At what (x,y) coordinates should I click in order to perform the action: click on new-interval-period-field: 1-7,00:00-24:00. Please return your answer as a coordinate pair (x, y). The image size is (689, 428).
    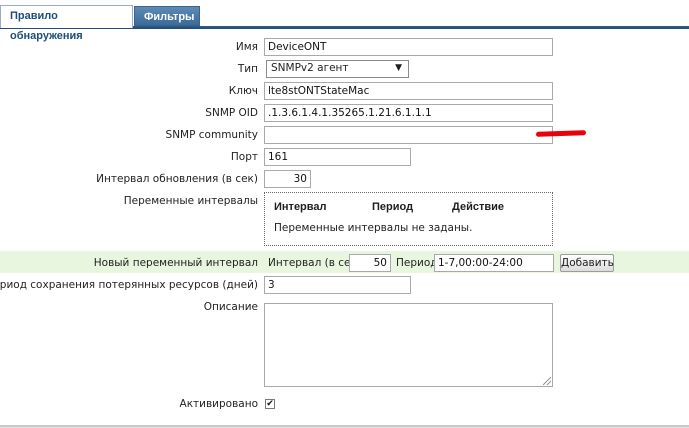
    Looking at the image, I should click on (494, 263).